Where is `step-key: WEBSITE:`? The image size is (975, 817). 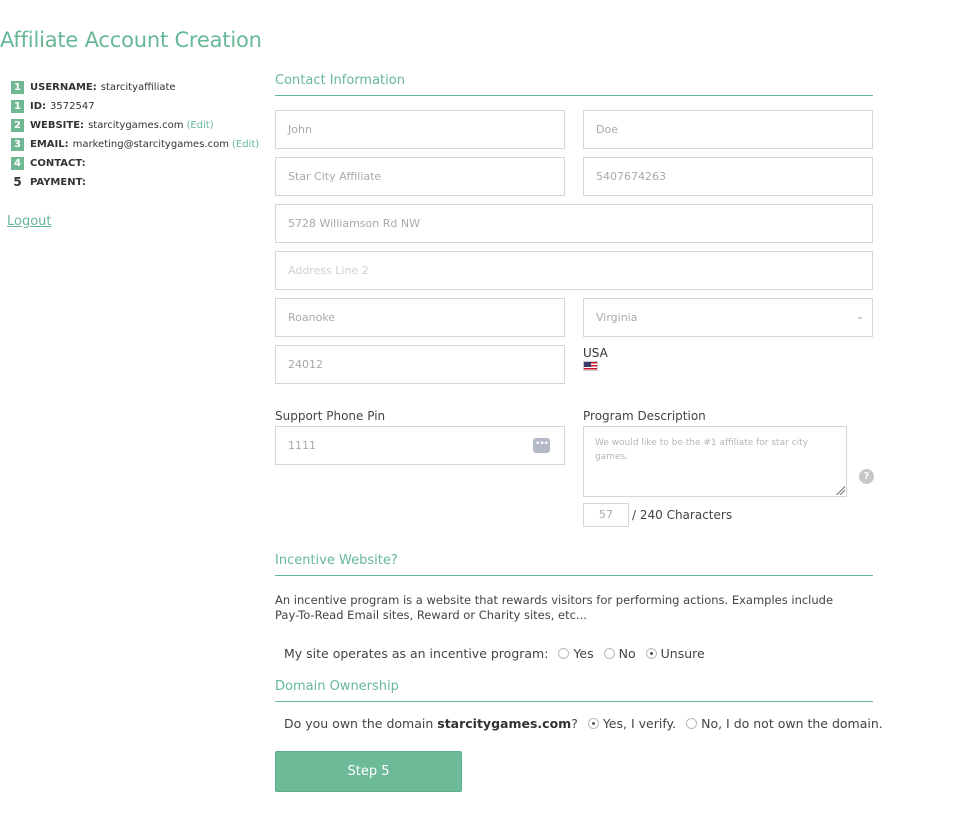
step-key: WEBSITE: is located at coordinates (57, 125).